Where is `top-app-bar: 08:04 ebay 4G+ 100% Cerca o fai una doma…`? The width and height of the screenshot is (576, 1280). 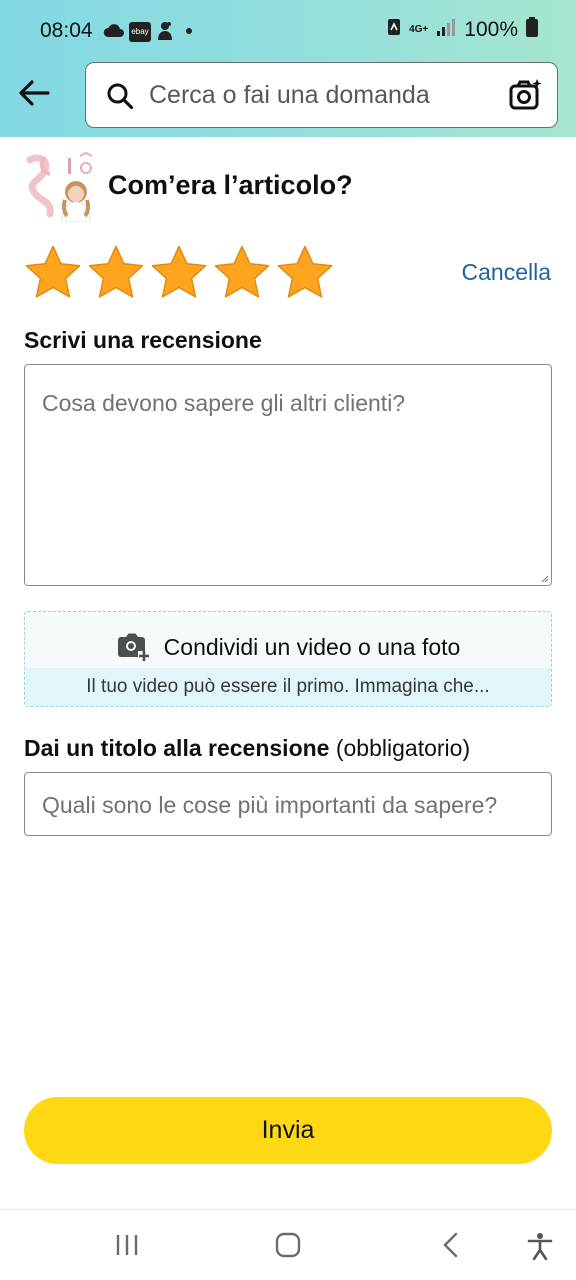 top-app-bar: 08:04 ebay 4G+ 100% Cerca o fai una doma… is located at coordinates (288, 68).